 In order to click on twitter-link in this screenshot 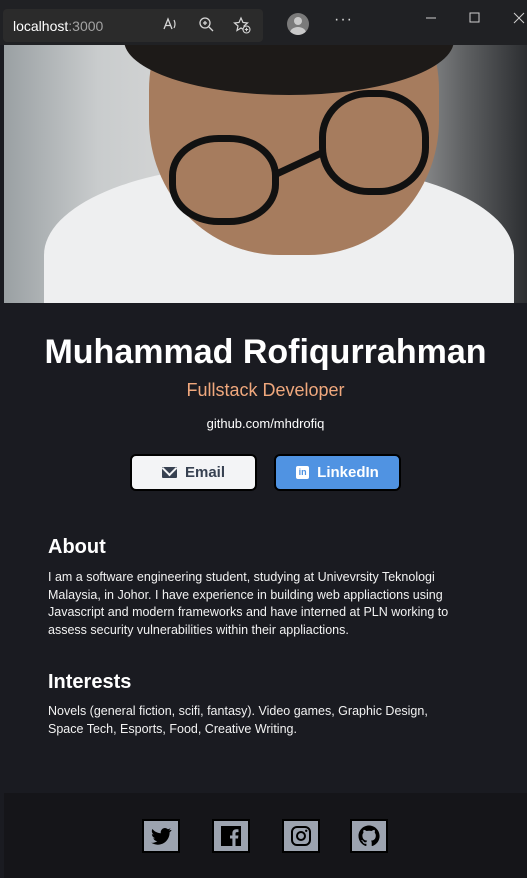, I will do `click(161, 836)`.